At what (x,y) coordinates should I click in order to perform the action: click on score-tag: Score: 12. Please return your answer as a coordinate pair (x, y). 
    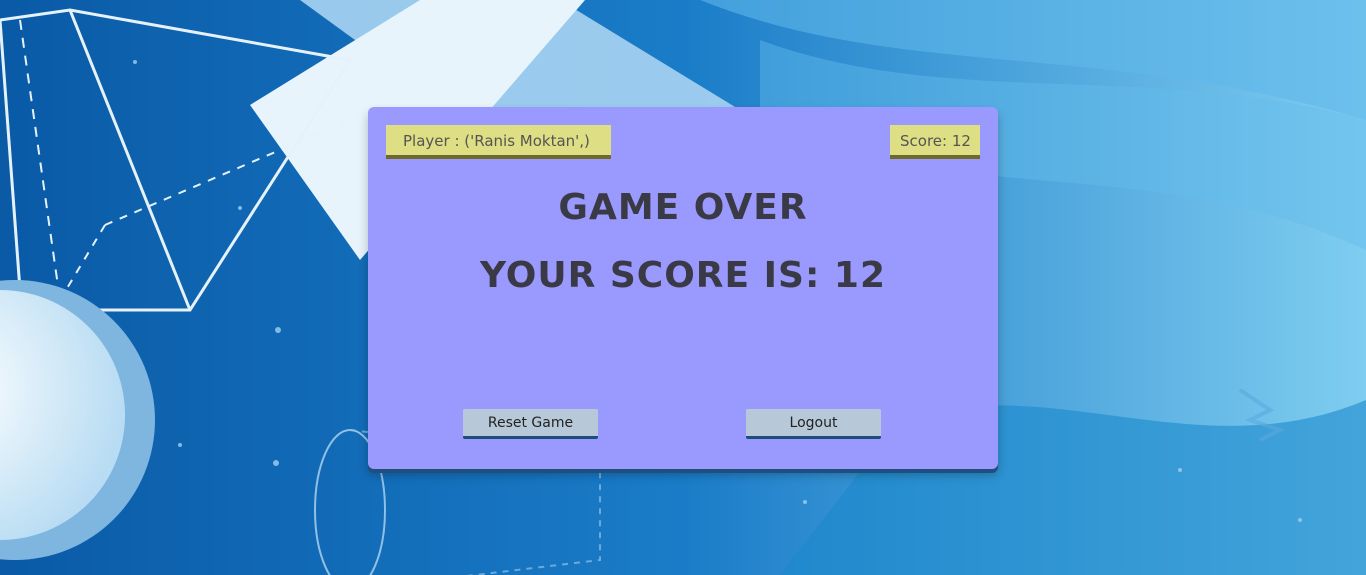
    Looking at the image, I should click on (935, 142).